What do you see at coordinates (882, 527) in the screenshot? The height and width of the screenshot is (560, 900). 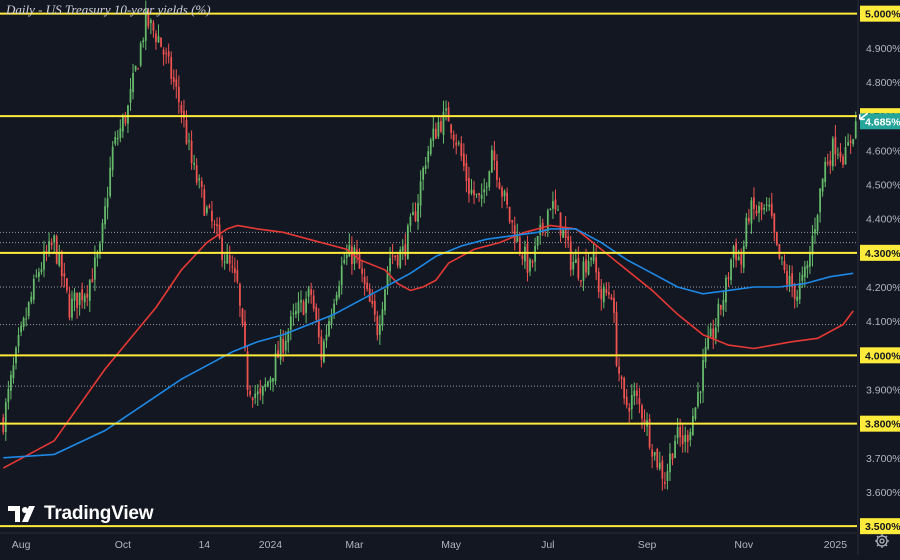 I see `level-badge-label: 3.500%` at bounding box center [882, 527].